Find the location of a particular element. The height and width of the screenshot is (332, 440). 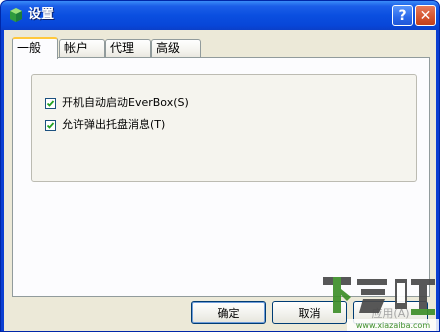

tab-proxy: 代理 is located at coordinates (128, 48).